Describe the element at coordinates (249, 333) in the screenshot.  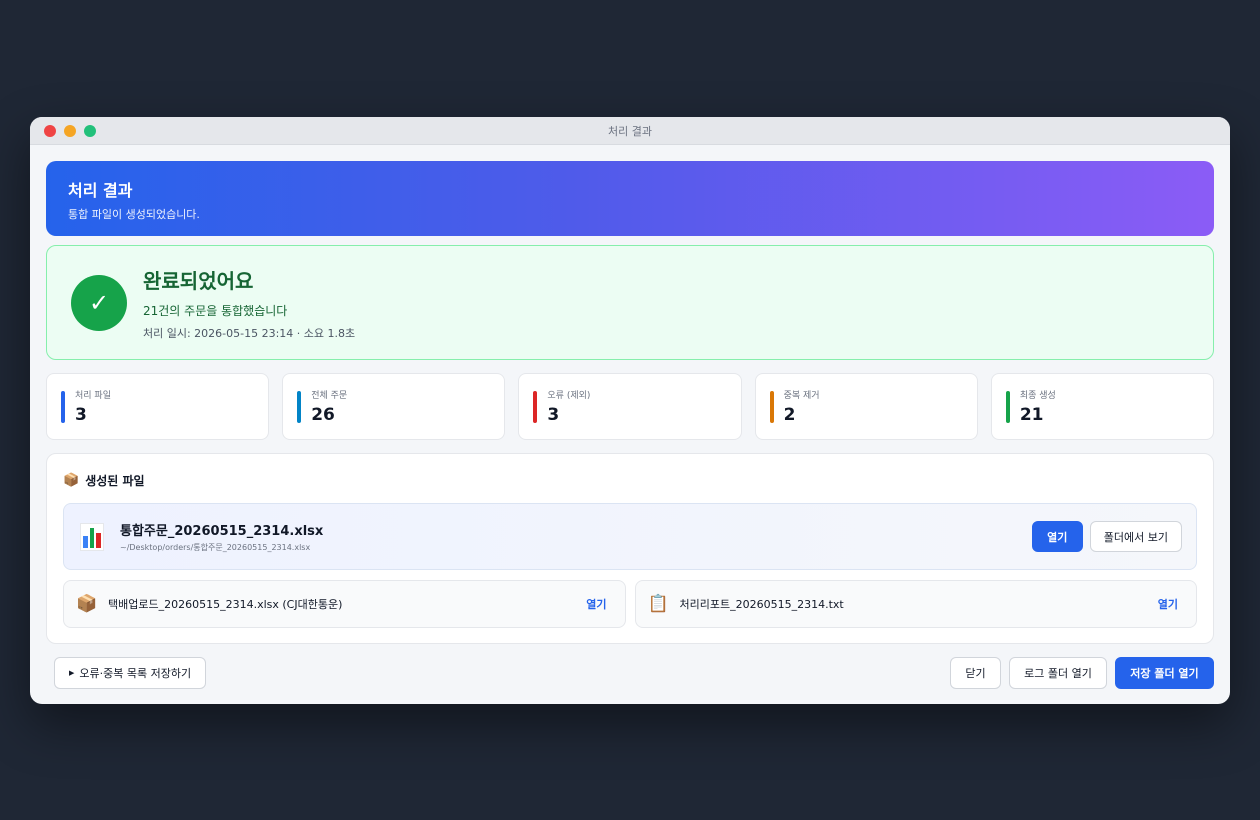
I see `success-meta: 처리 일시: 2026-05-15 23:14 · 소요 1.8초` at that location.